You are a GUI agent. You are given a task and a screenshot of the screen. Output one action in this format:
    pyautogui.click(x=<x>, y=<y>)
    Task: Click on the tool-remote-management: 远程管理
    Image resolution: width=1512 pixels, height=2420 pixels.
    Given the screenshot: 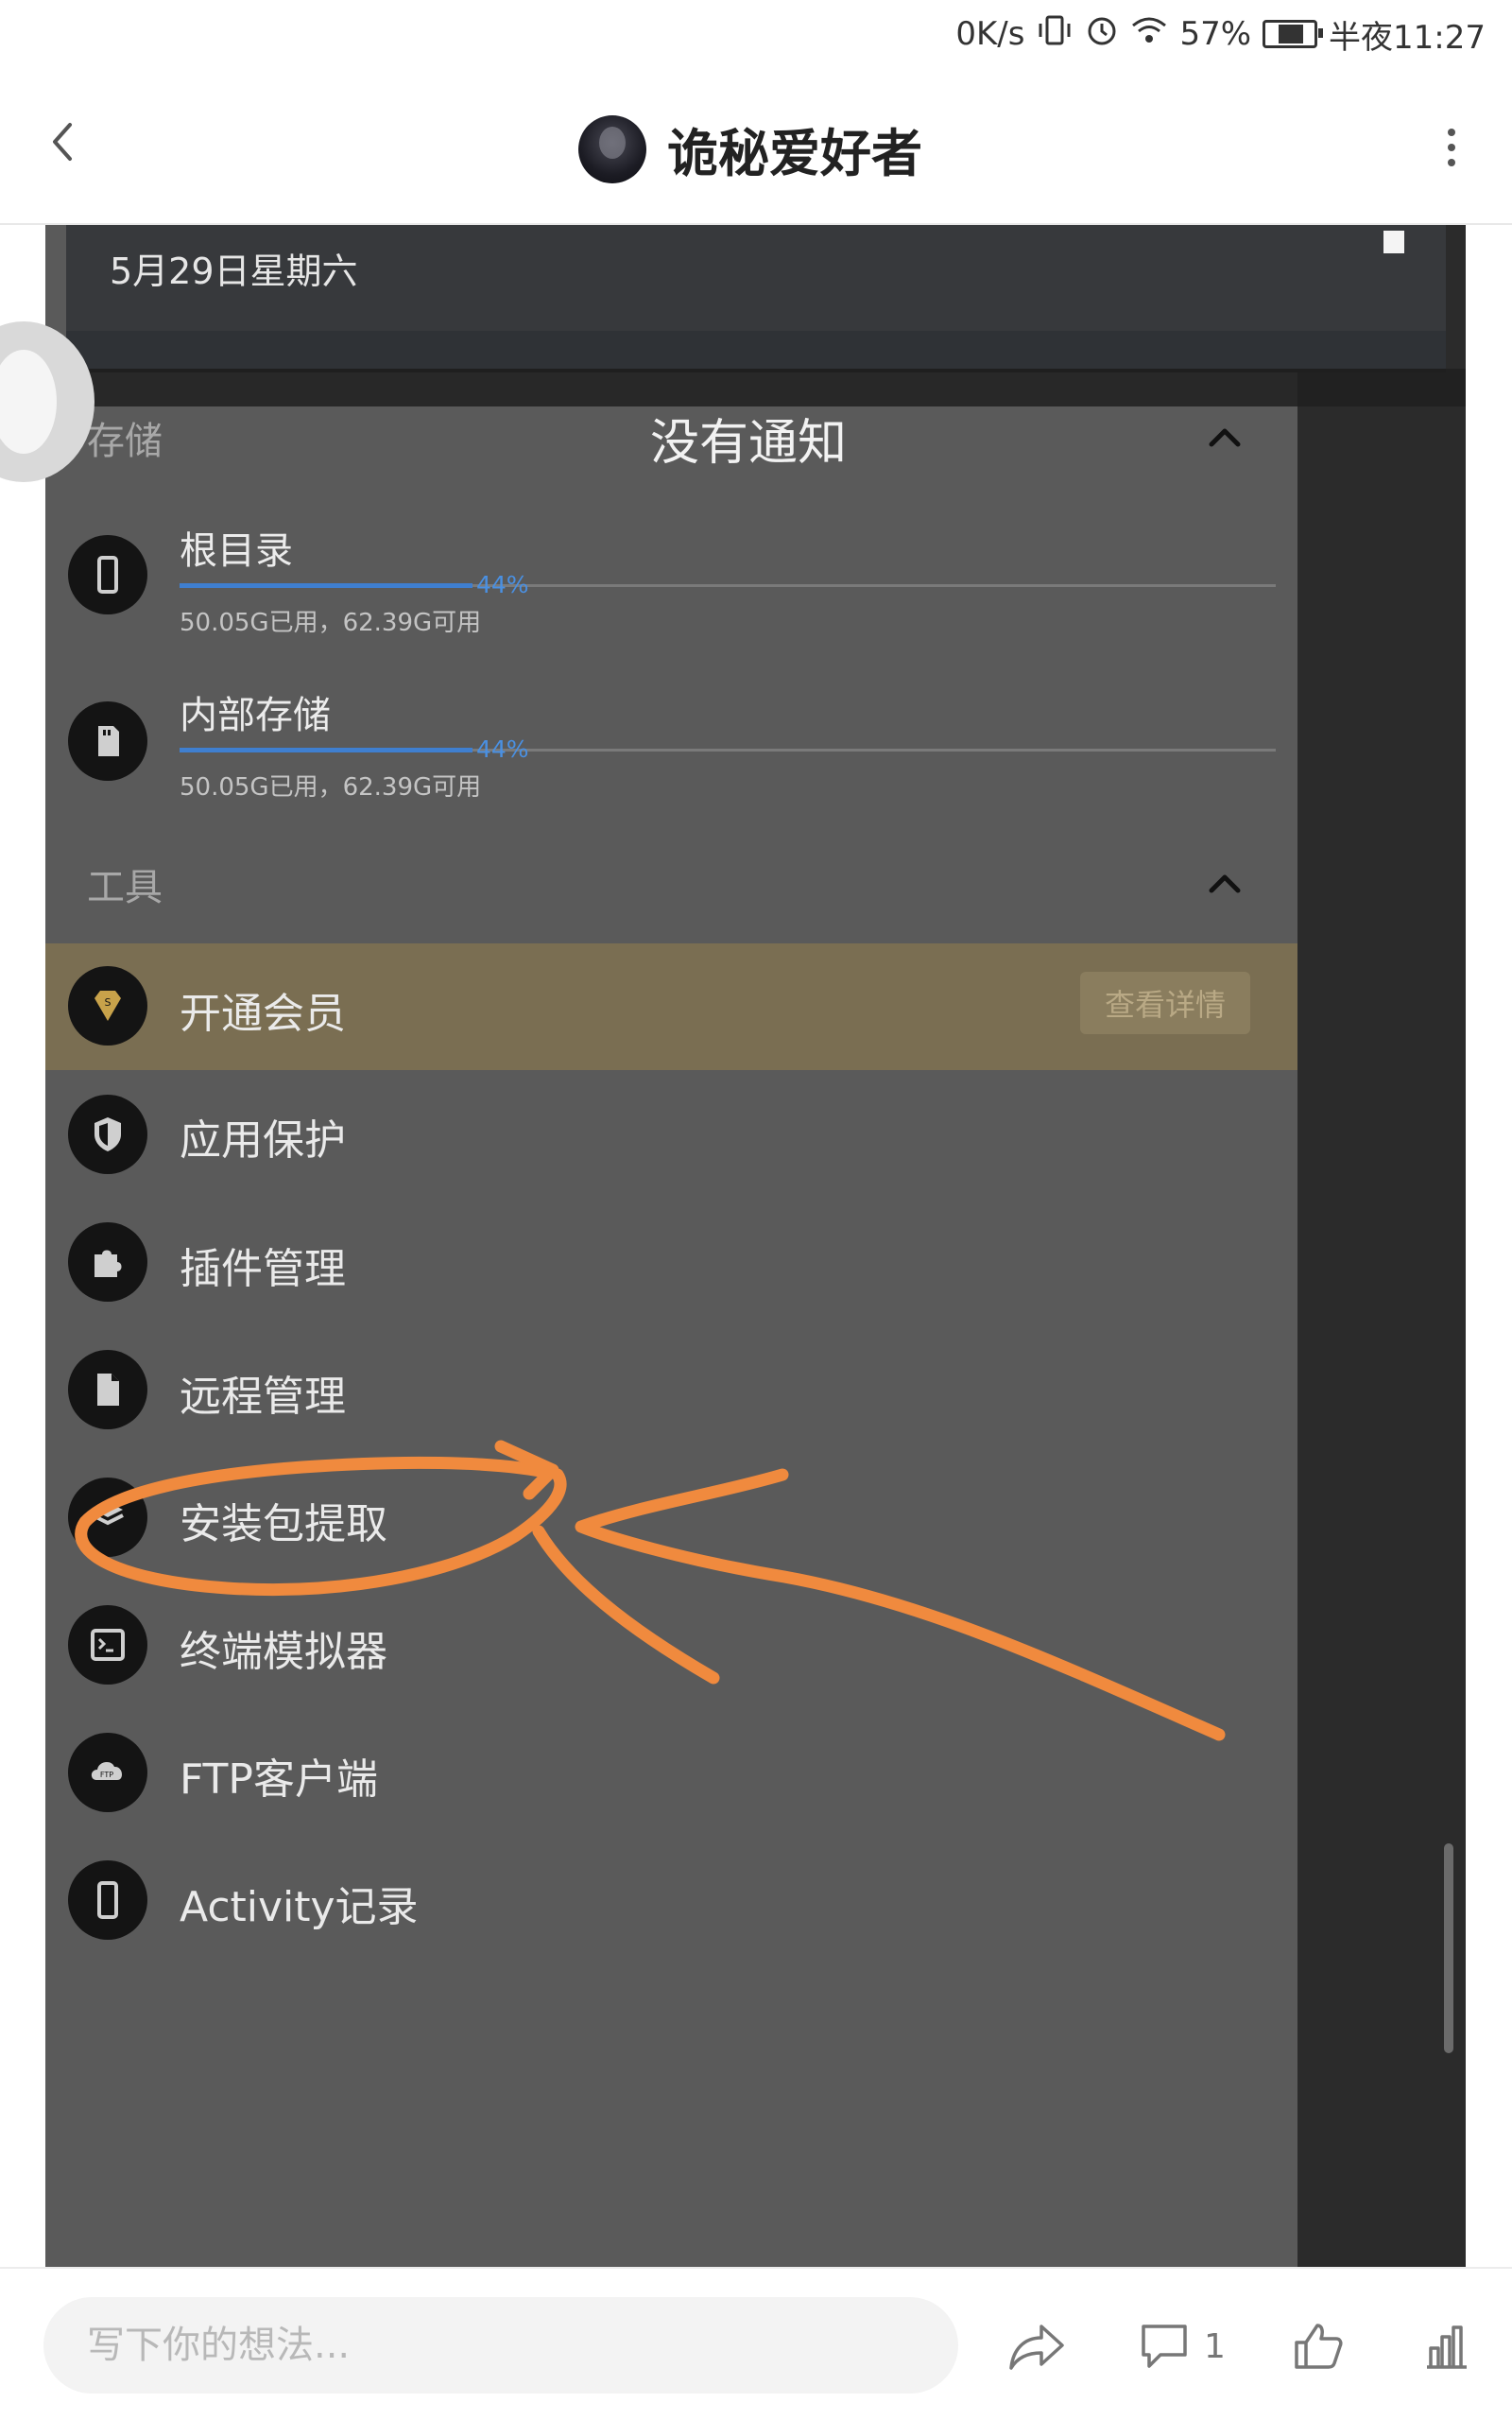 What is the action you would take?
    pyautogui.click(x=263, y=1392)
    